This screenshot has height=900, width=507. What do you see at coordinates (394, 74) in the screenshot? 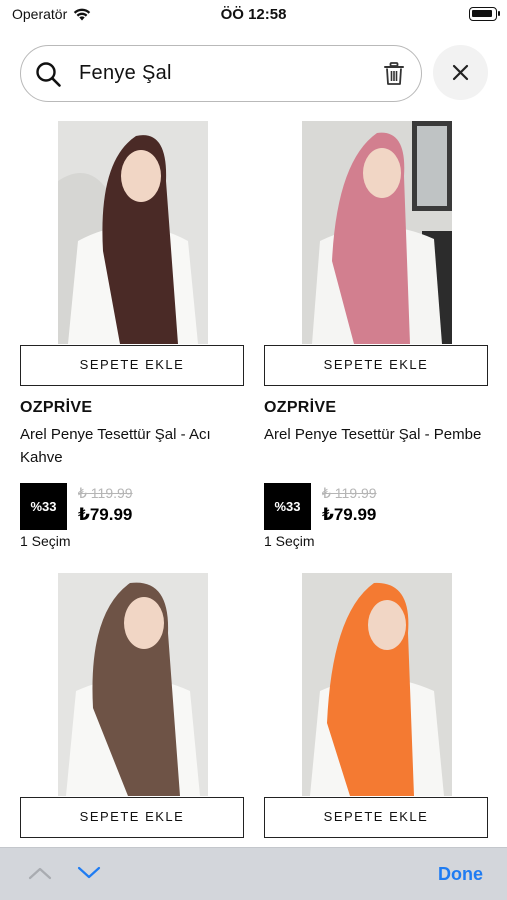
I see `trash-icon` at bounding box center [394, 74].